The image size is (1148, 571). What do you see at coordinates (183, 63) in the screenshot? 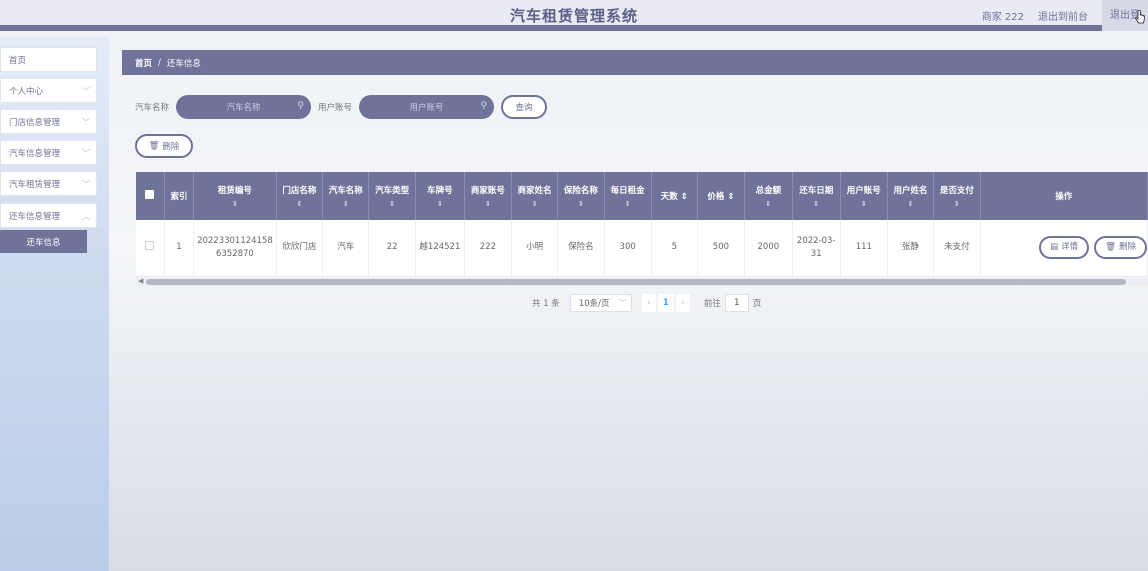
I see `breadcrumb-current: 还车信息` at bounding box center [183, 63].